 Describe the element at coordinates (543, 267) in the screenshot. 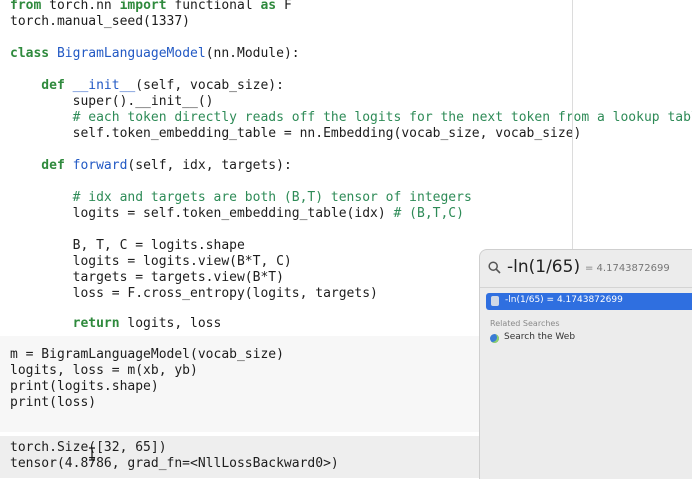

I see `spotlight-query: -ln(1/65)` at that location.